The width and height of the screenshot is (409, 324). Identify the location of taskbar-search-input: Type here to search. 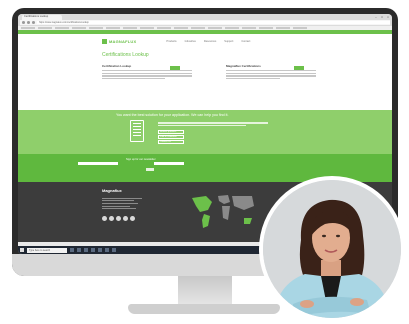
(47, 250).